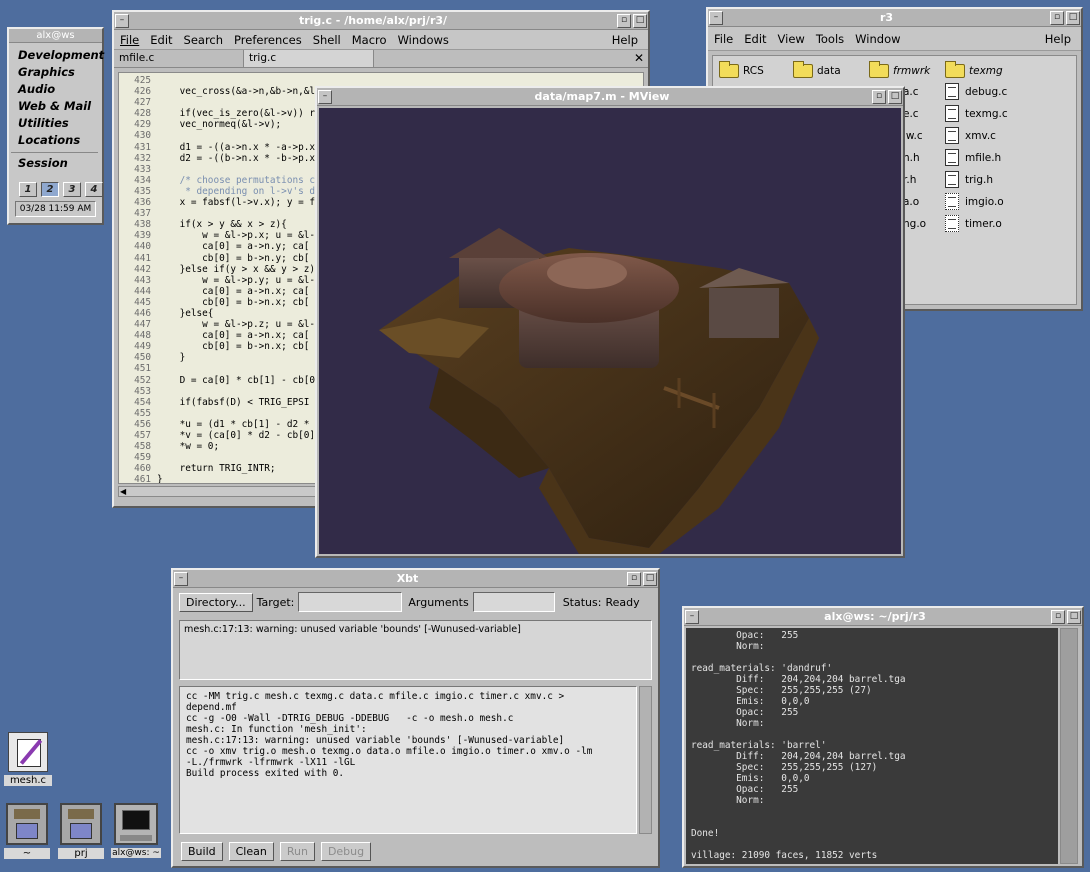 The height and width of the screenshot is (872, 1090). I want to click on output-scrollbar, so click(645, 760).